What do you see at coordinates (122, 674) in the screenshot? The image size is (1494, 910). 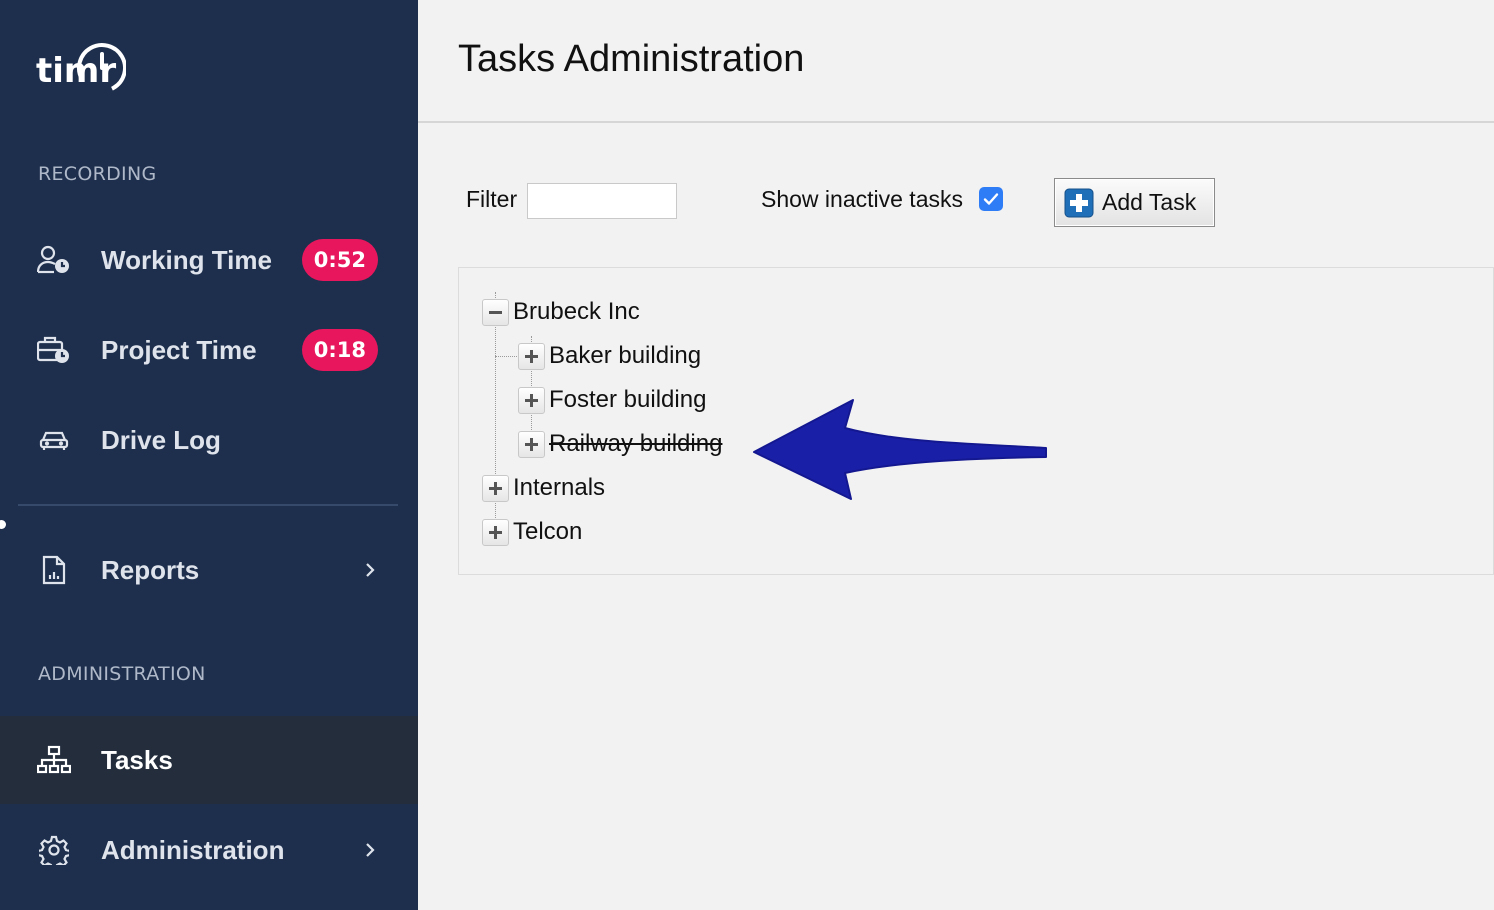 I see `section-label-administration: ADMINISTRATION` at bounding box center [122, 674].